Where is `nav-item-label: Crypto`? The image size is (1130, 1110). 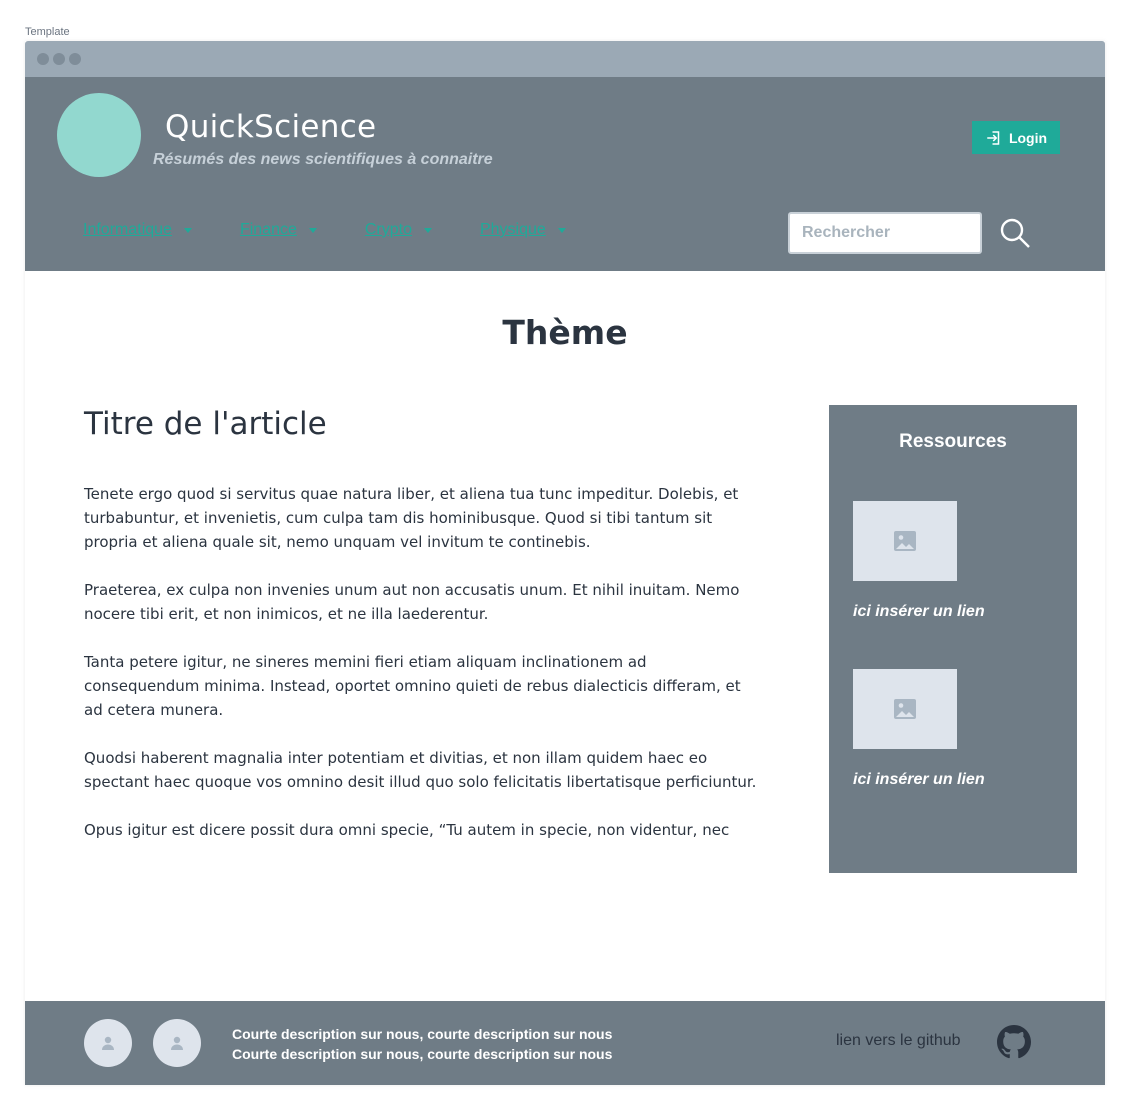 nav-item-label: Crypto is located at coordinates (388, 229).